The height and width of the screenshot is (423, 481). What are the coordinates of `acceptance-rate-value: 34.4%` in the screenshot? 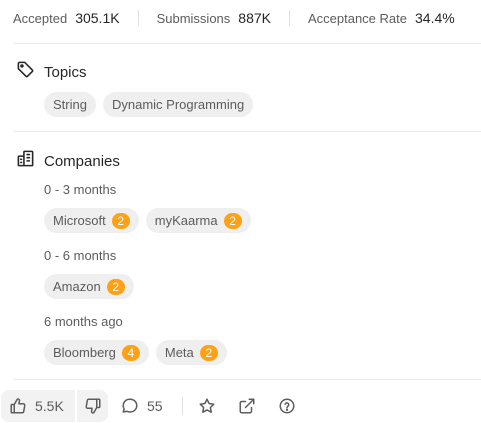 It's located at (435, 18).